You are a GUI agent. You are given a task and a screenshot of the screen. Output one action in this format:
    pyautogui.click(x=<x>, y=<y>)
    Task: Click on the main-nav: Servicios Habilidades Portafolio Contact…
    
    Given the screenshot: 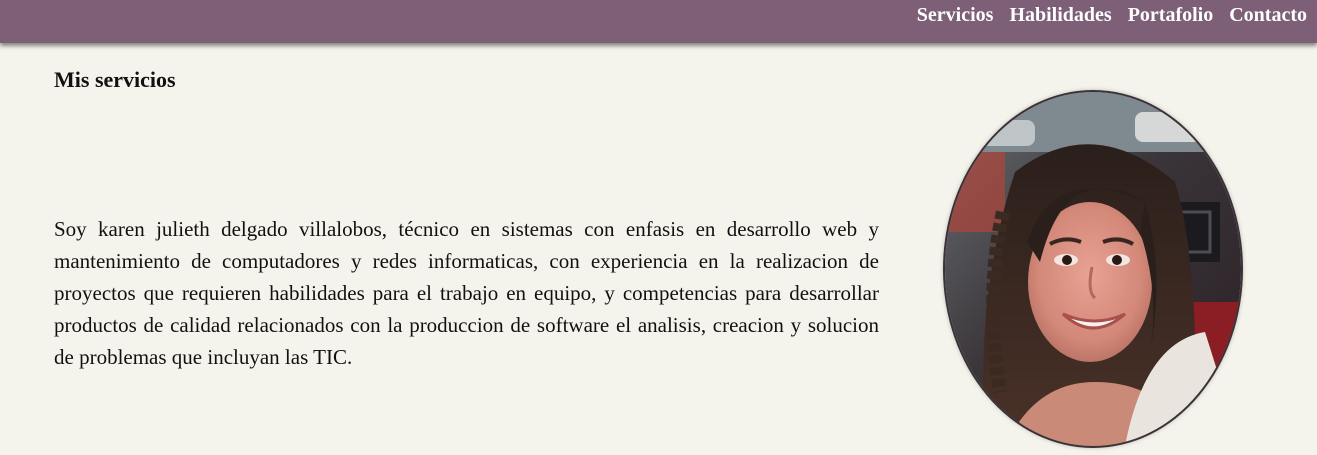 What is the action you would take?
    pyautogui.click(x=1112, y=15)
    